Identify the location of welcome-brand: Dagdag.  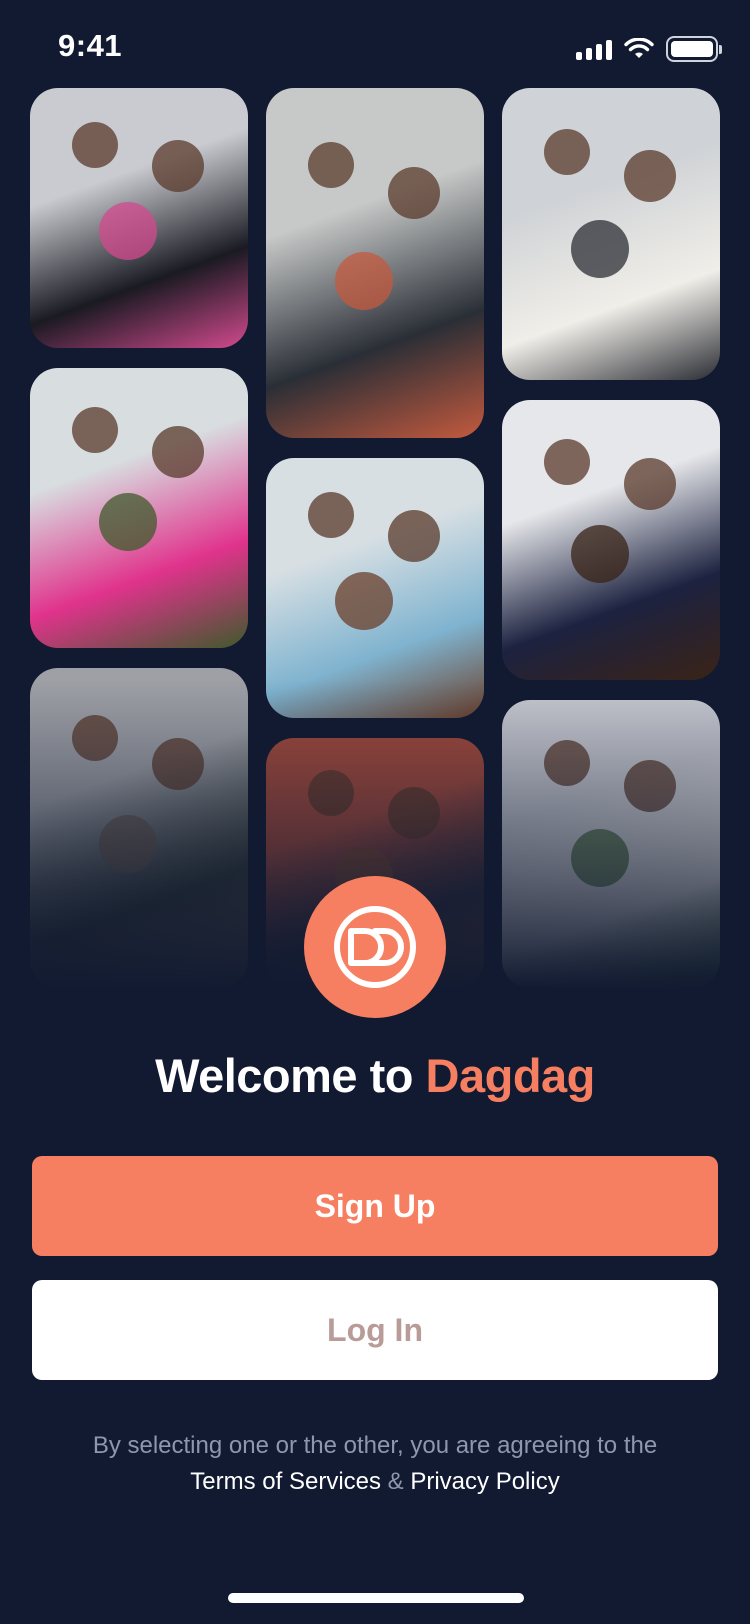
(510, 1075).